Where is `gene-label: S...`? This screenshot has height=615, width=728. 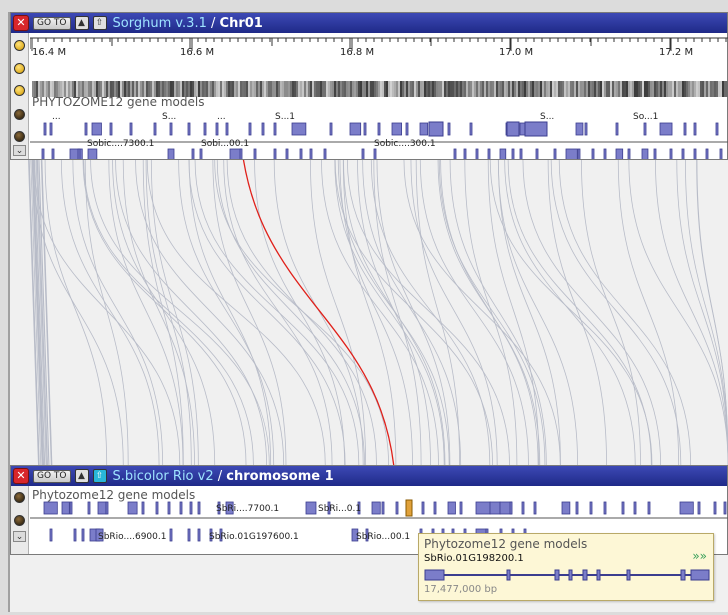
gene-label: S... is located at coordinates (547, 117).